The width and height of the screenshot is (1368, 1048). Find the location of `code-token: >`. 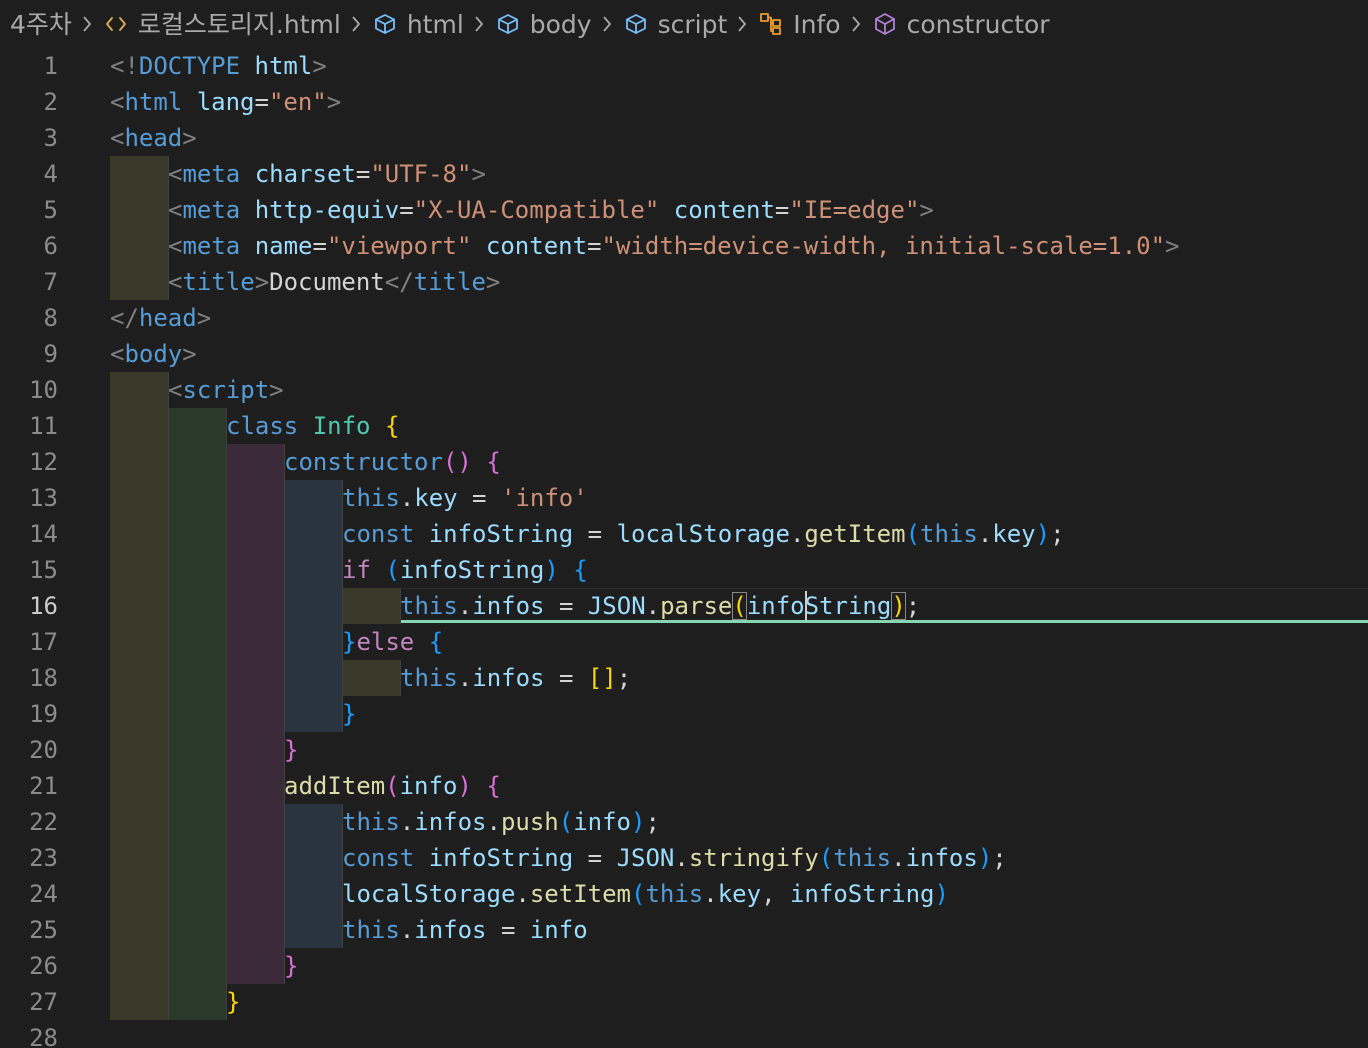

code-token: > is located at coordinates (204, 318).